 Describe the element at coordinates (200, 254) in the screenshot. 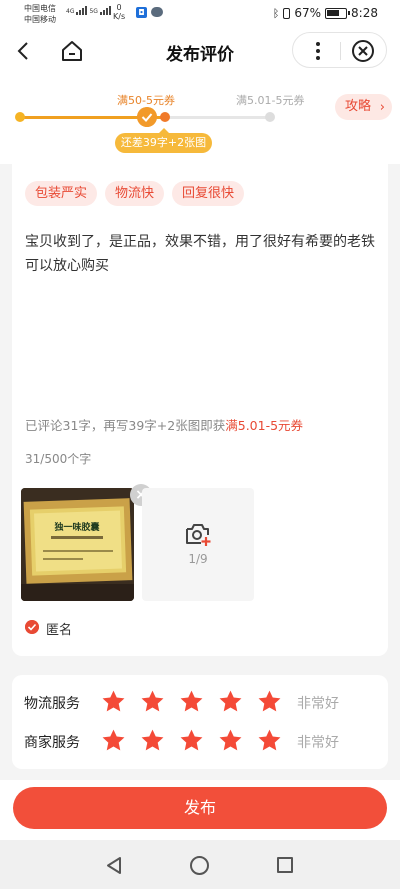

I see `review-textarea: 宝贝收到了，是正品，效果不错，用了很好有希要的老铁可以放心购买` at that location.